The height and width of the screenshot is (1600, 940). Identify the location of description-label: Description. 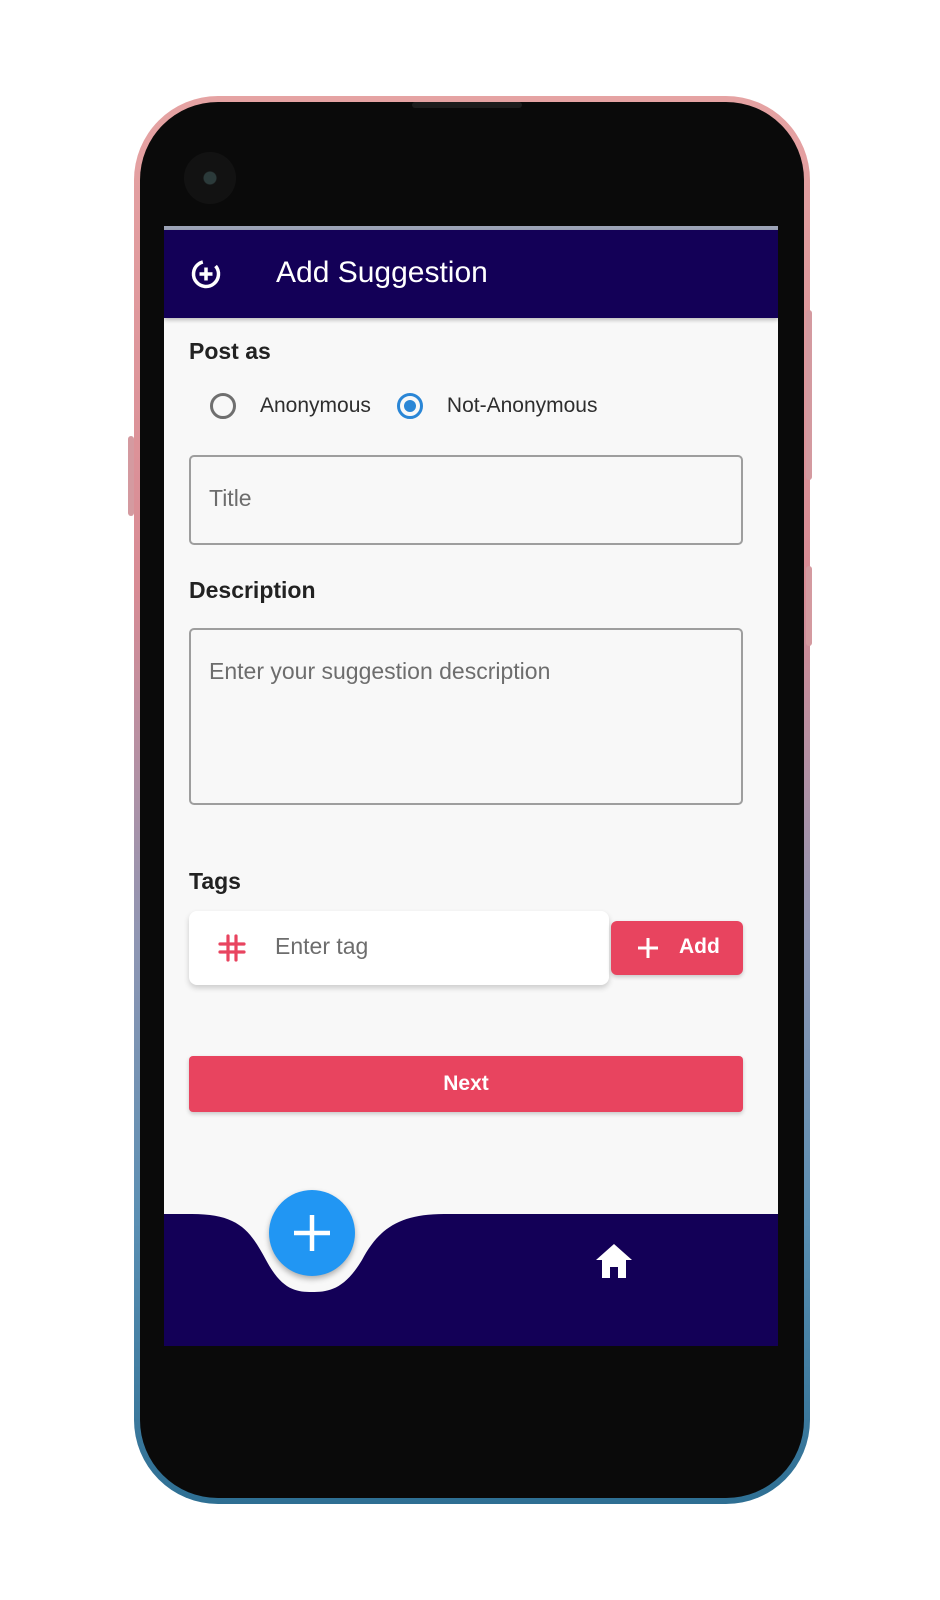
(252, 590).